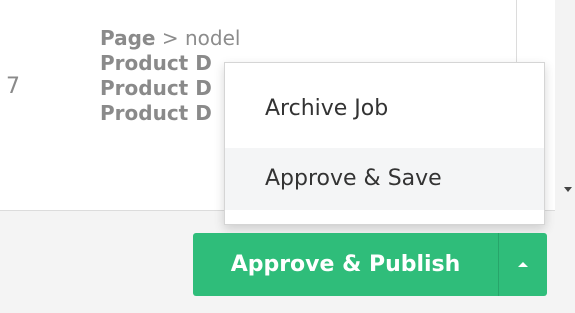 The image size is (575, 313). I want to click on row-number: 7, so click(13, 86).